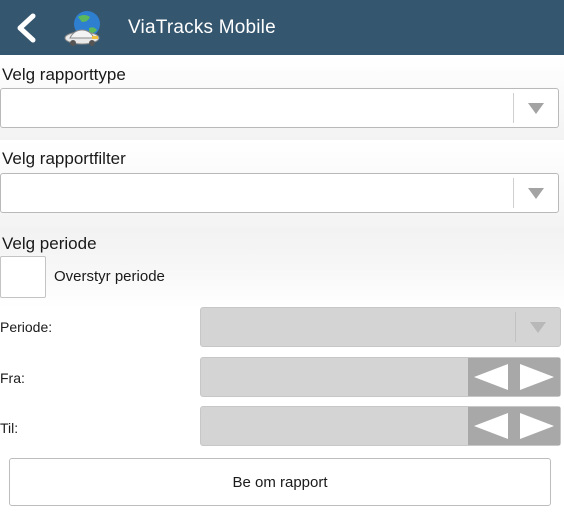 The width and height of the screenshot is (564, 522). I want to click on from-prev-button, so click(491, 377).